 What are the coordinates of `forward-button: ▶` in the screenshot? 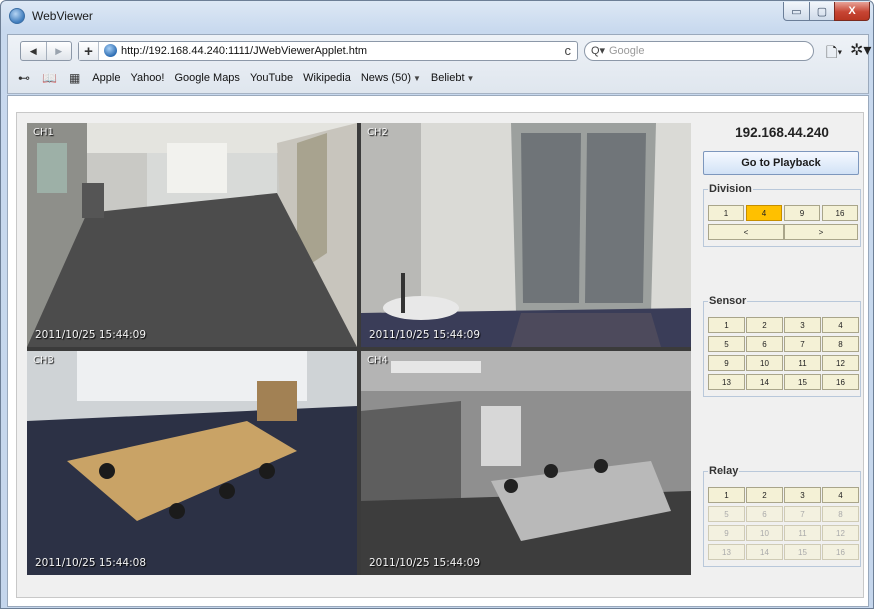 It's located at (58, 51).